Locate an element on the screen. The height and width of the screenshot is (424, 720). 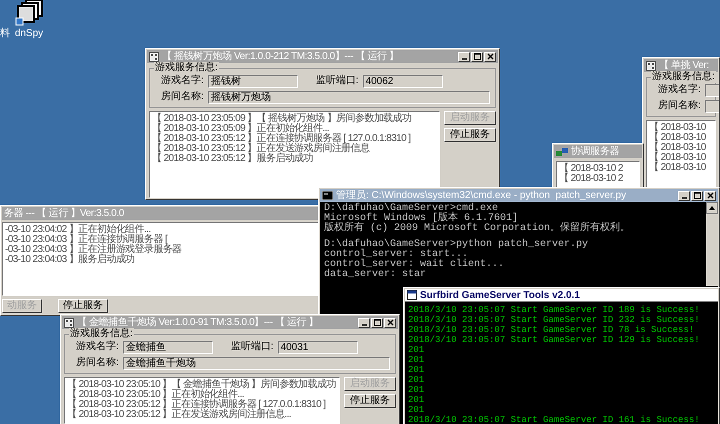
log-line: 【 2018-03-10 23:05:10 】【 金蟾捕鱼千炮场 】房间参数加载成功 is located at coordinates (201, 385).